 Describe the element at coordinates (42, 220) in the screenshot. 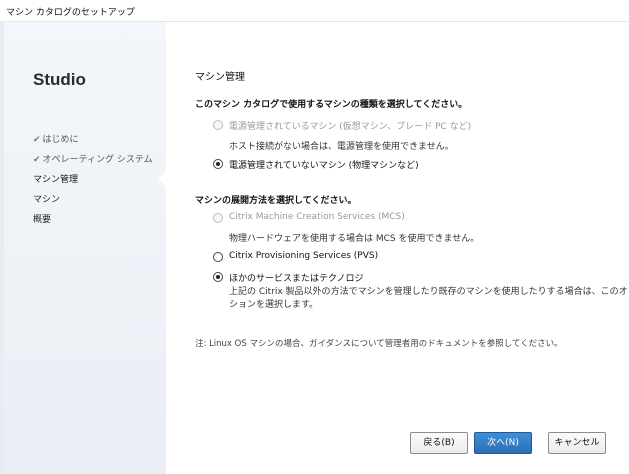

I see `step-label: 概要` at that location.